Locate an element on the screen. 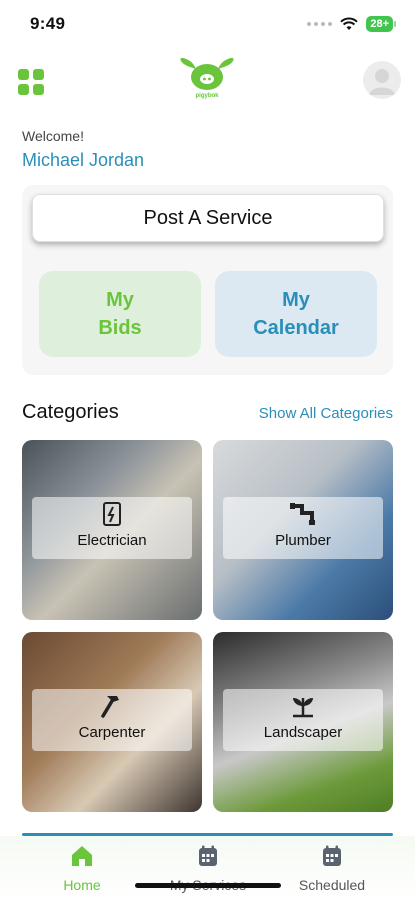 Image resolution: width=415 pixels, height=900 pixels. category-label: Carpenter is located at coordinates (112, 732).